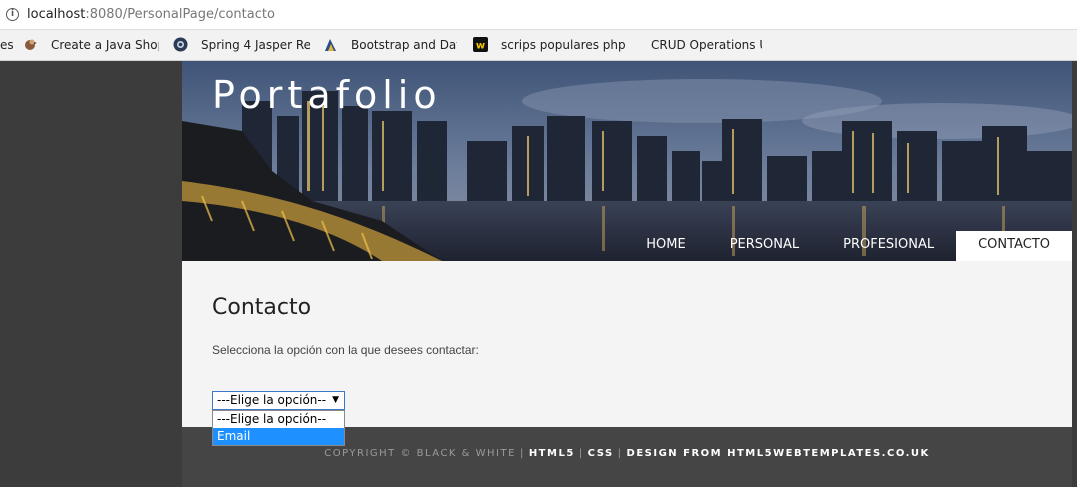  What do you see at coordinates (420, 453) in the screenshot?
I see `footer-copyright: COPYRIGHT © BLACK & WHITE` at bounding box center [420, 453].